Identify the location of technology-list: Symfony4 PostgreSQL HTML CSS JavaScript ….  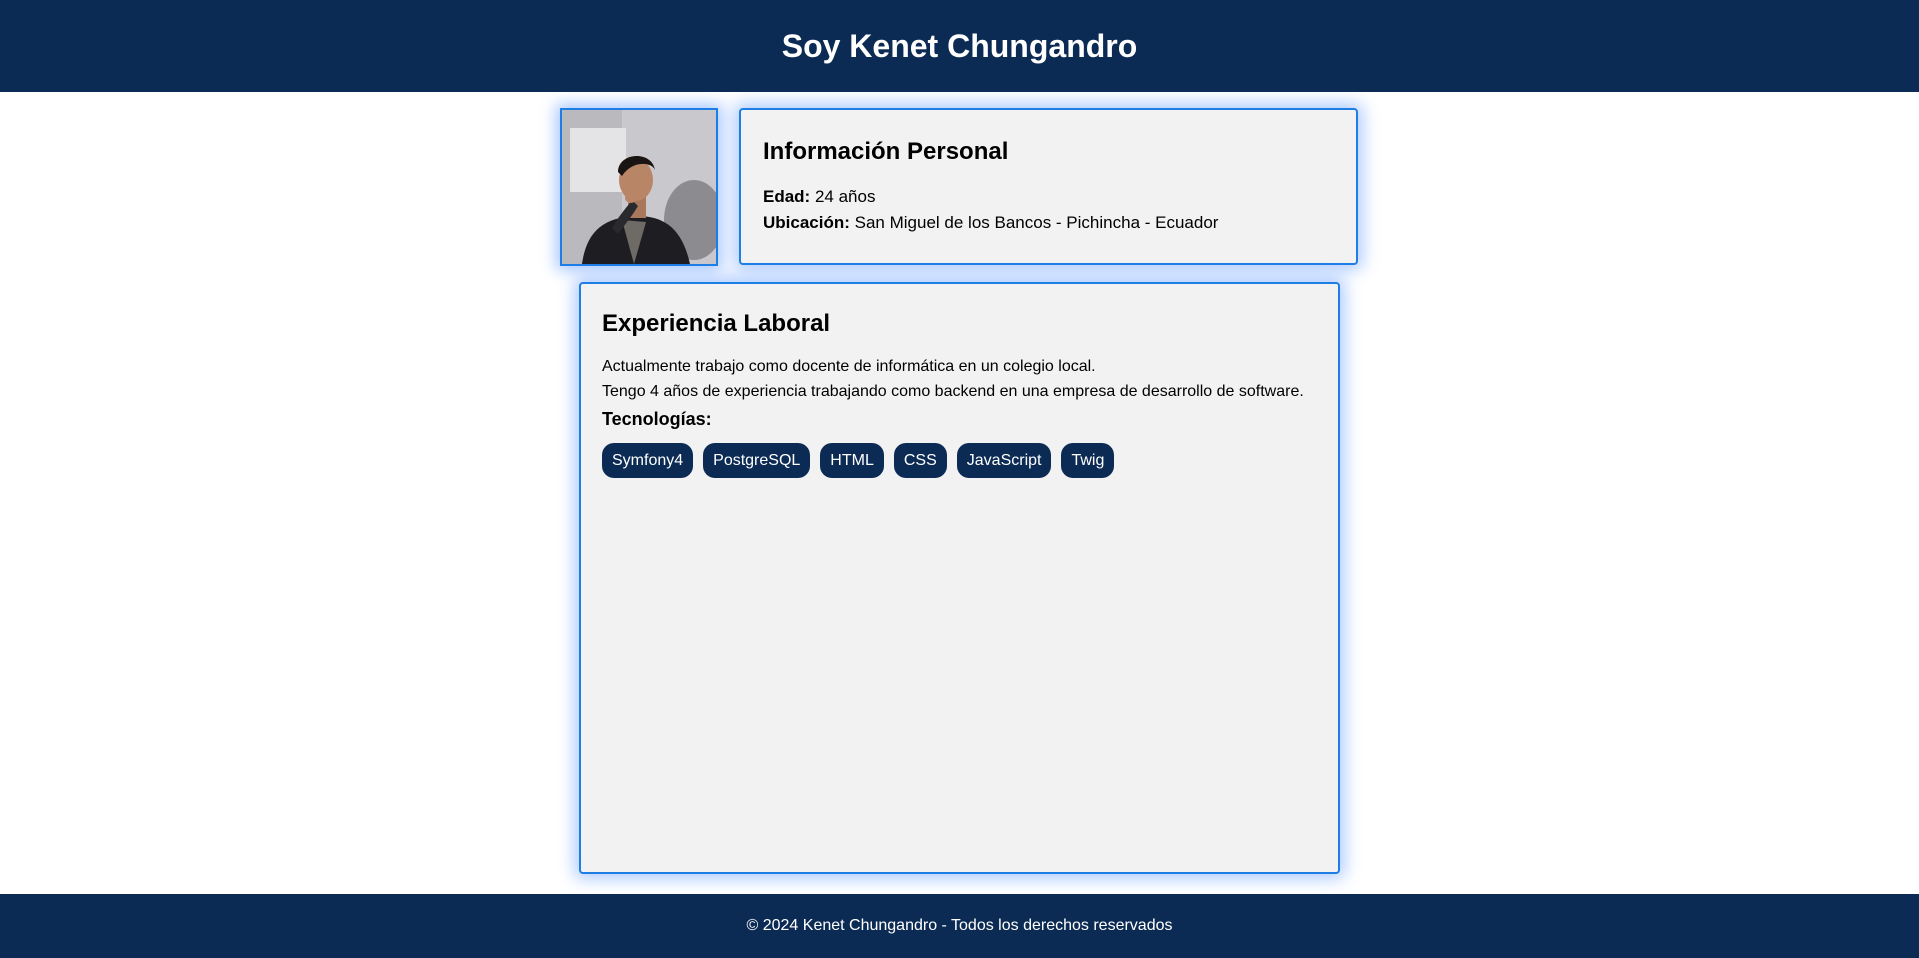
(959, 460).